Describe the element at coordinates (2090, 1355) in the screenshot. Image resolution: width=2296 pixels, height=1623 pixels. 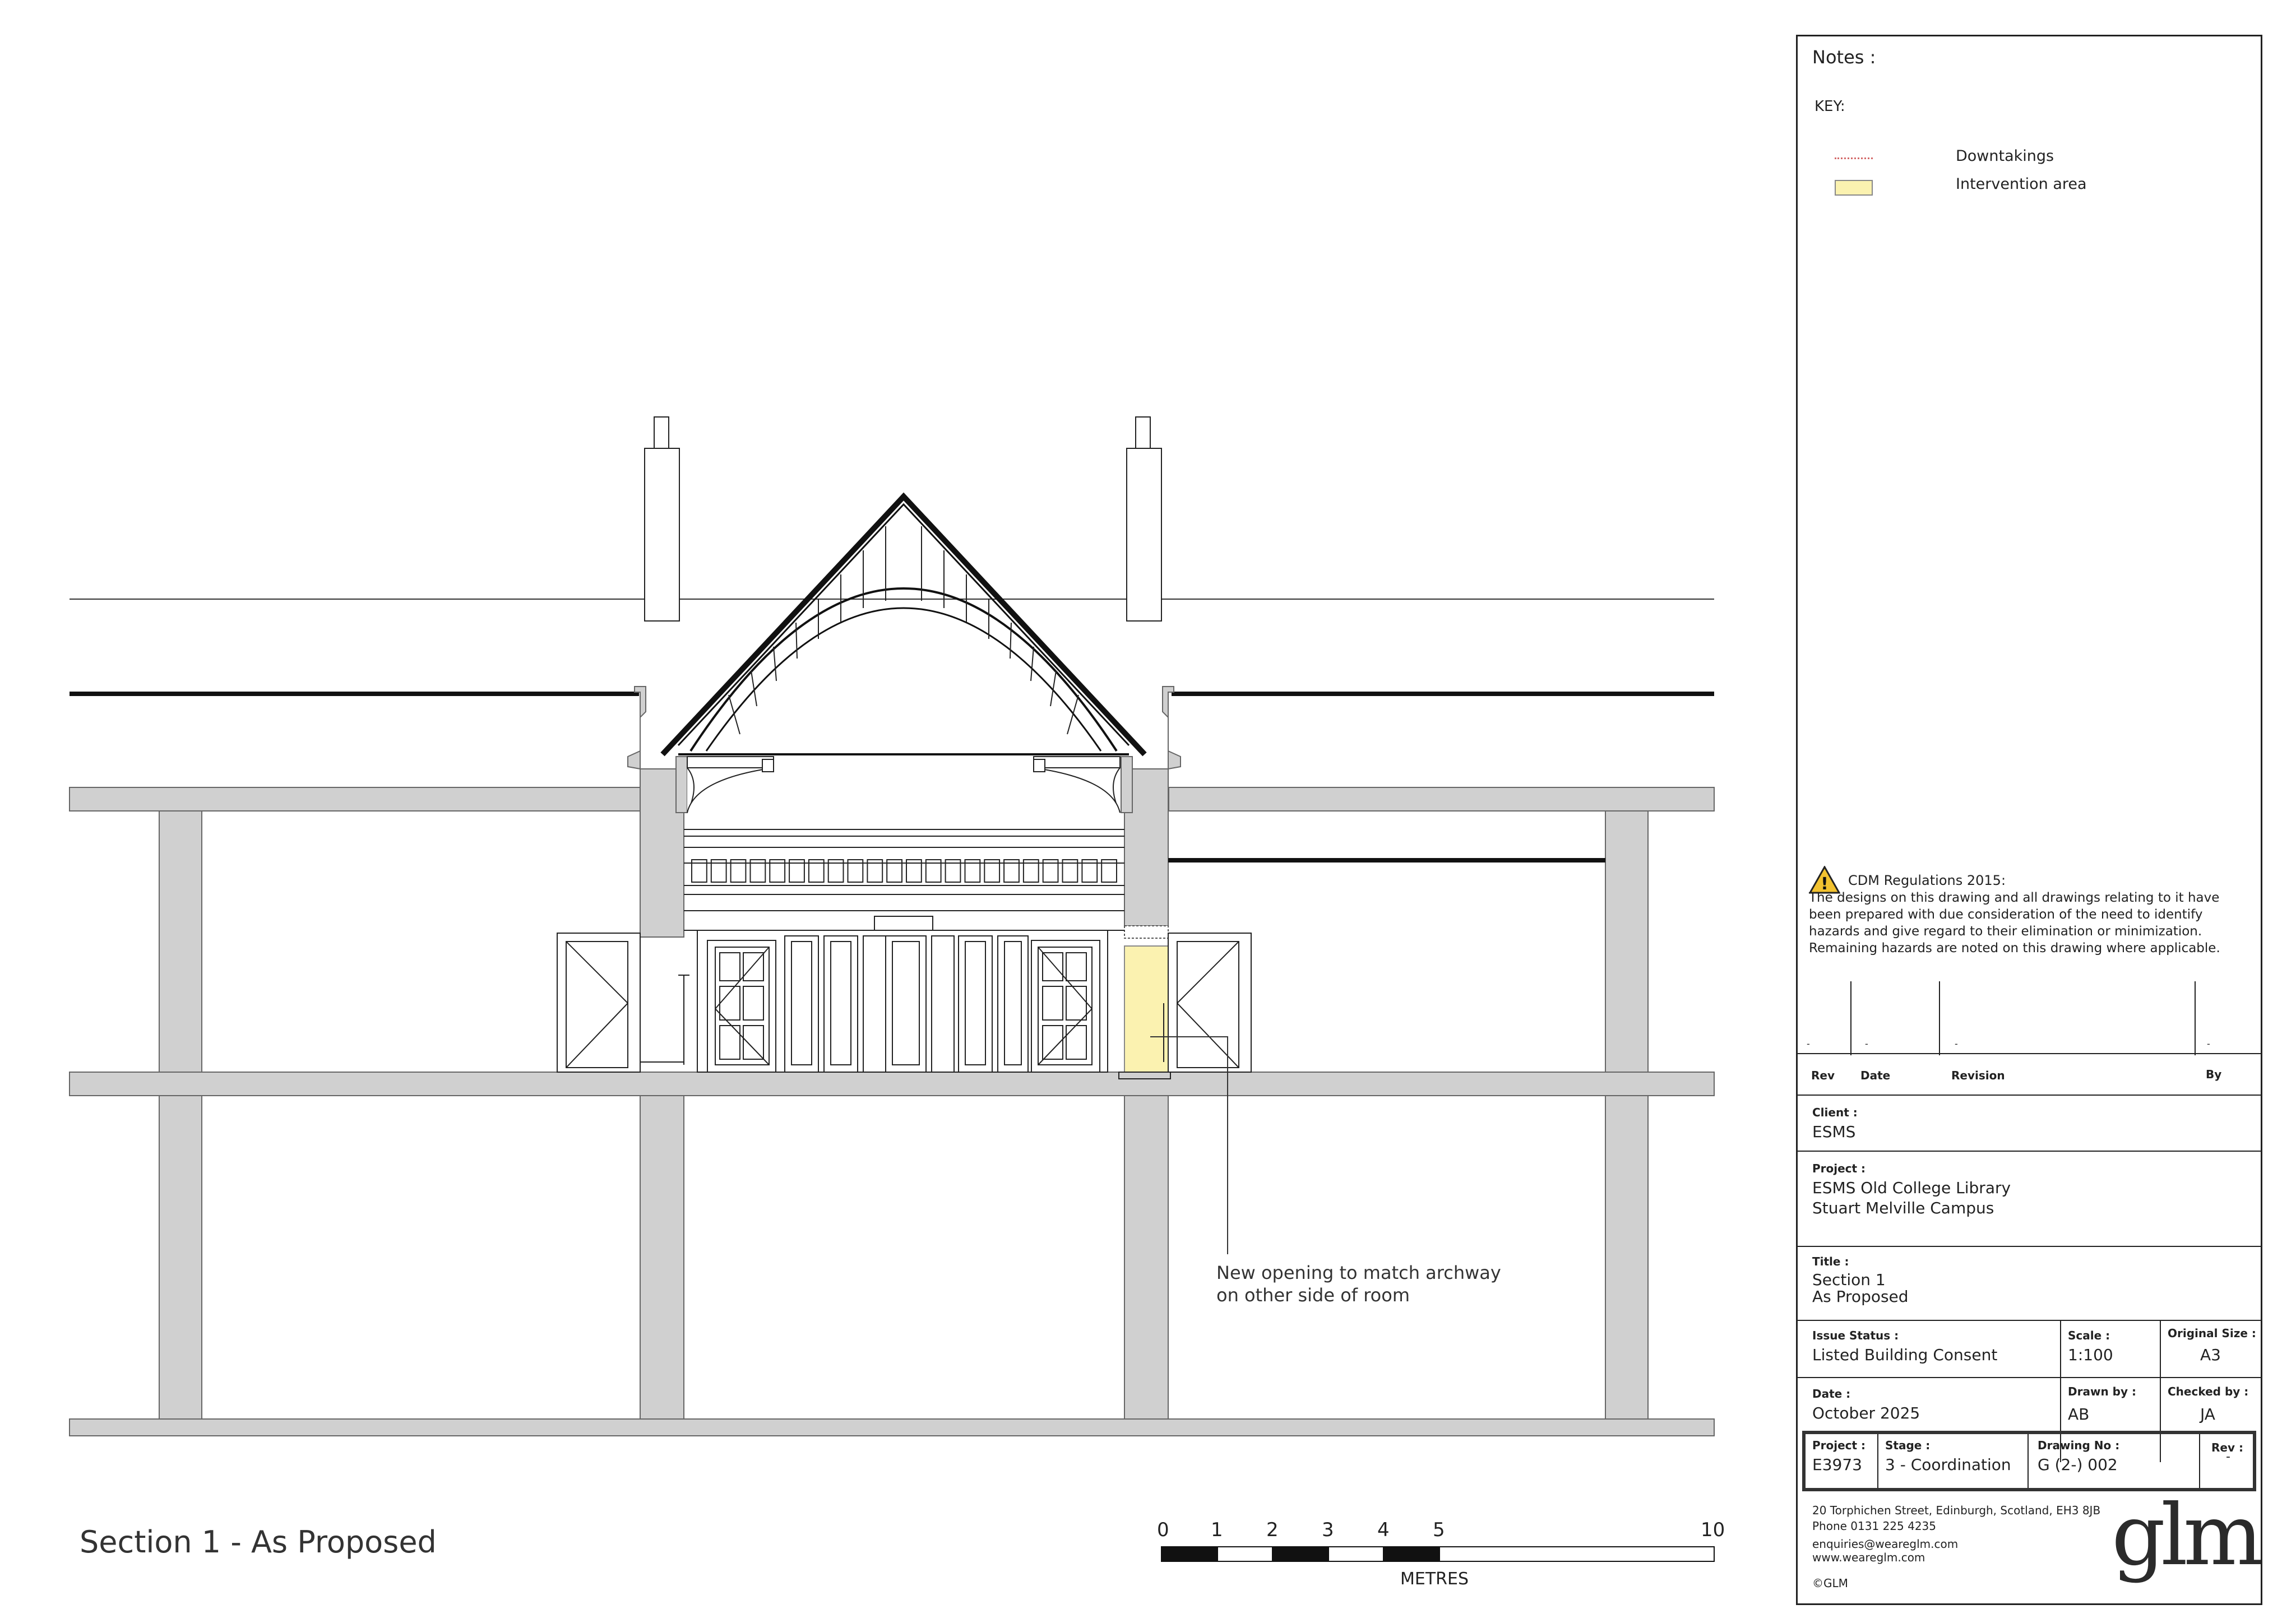
I see `scale-value: 1:100` at that location.